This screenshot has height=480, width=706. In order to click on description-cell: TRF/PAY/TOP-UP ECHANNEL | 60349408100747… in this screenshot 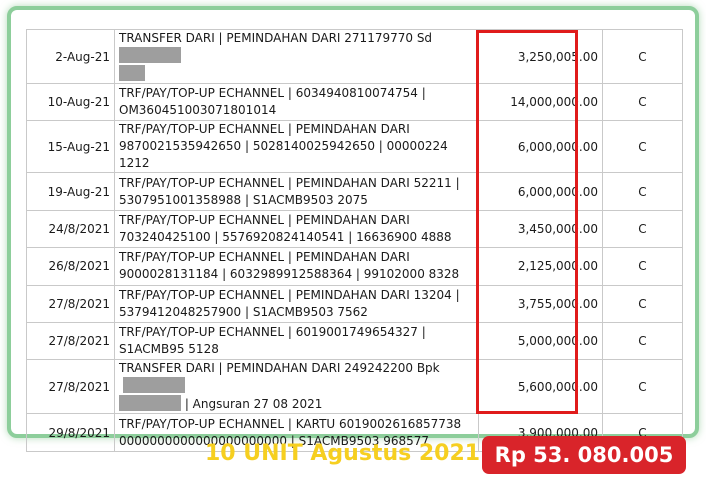, I will do `click(296, 102)`.